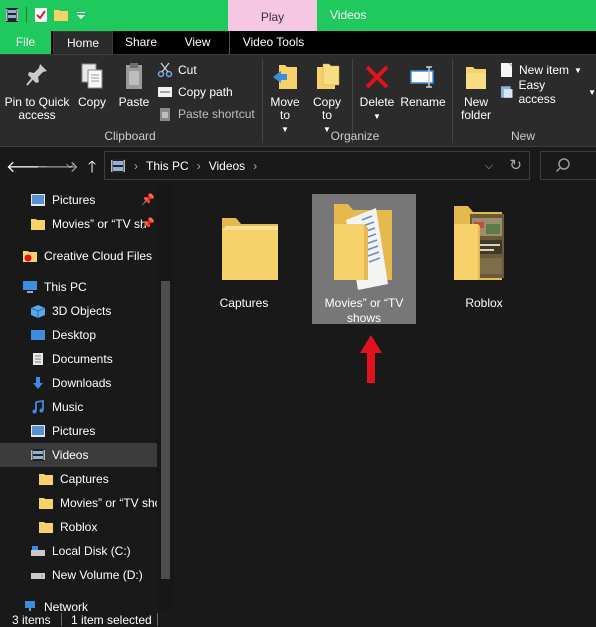 The height and width of the screenshot is (627, 596). What do you see at coordinates (46, 479) in the screenshot?
I see `folder-icon` at bounding box center [46, 479].